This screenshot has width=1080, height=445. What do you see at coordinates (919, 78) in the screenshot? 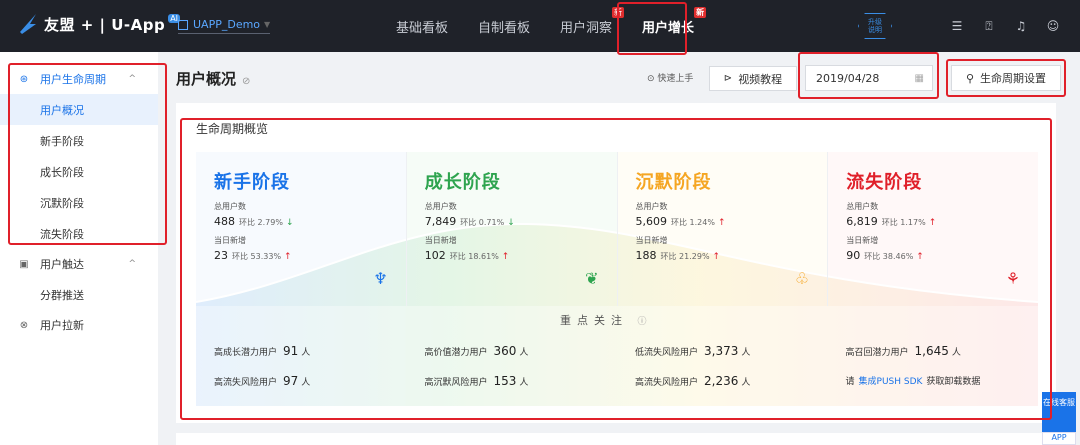
I see `calendar-icon: ▦` at bounding box center [919, 78].